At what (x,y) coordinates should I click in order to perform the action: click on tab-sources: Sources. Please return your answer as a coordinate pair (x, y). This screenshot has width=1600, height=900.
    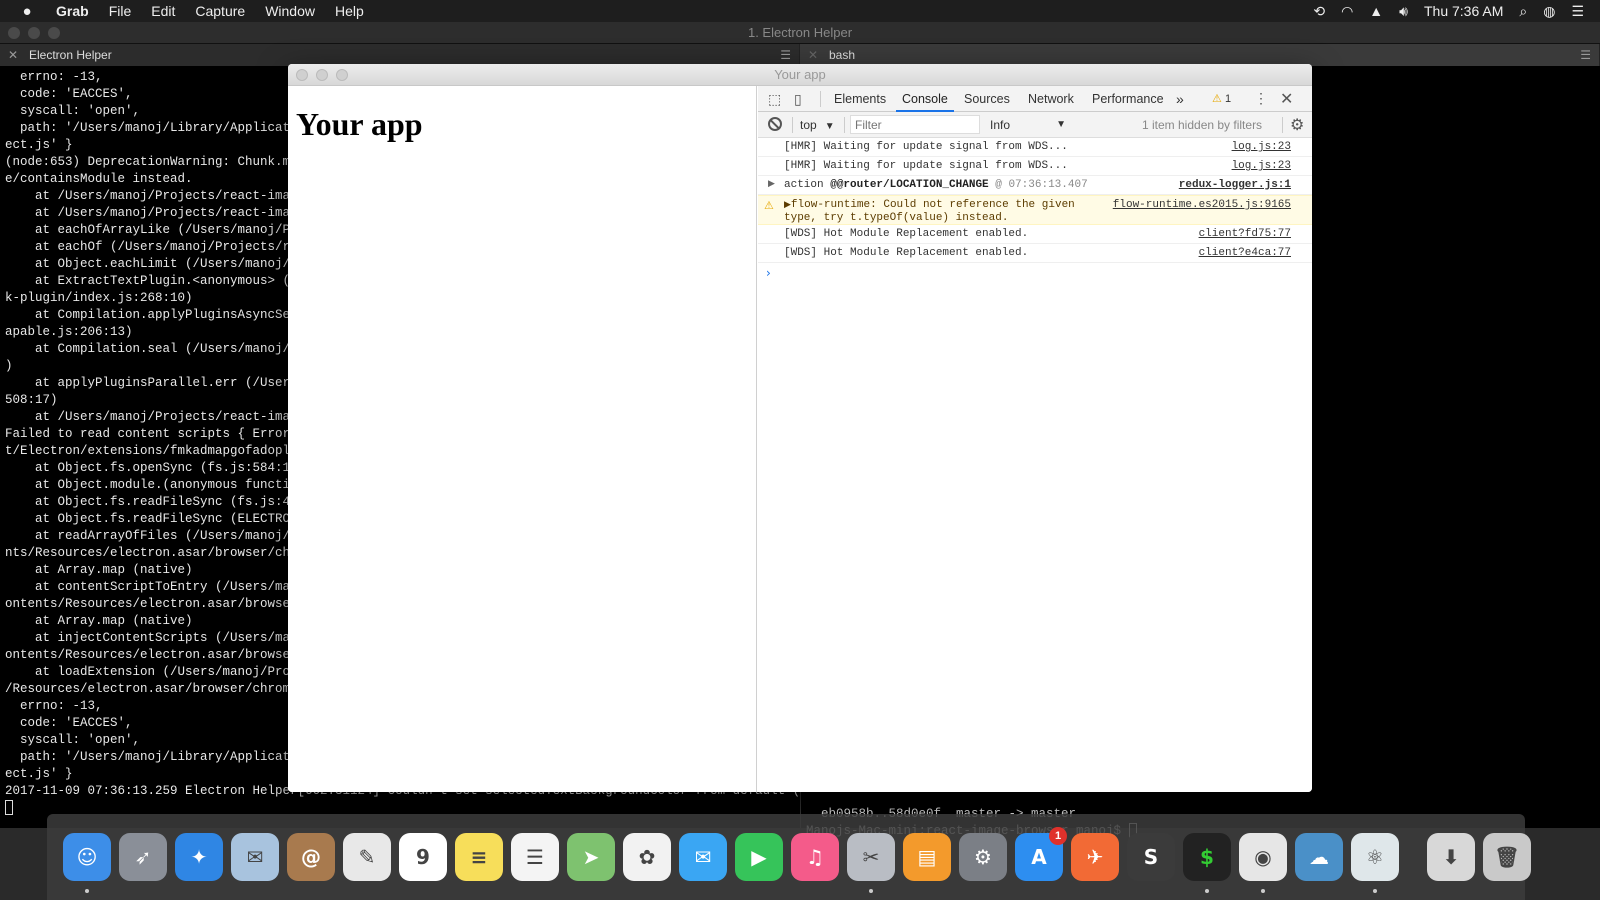
    Looking at the image, I should click on (987, 99).